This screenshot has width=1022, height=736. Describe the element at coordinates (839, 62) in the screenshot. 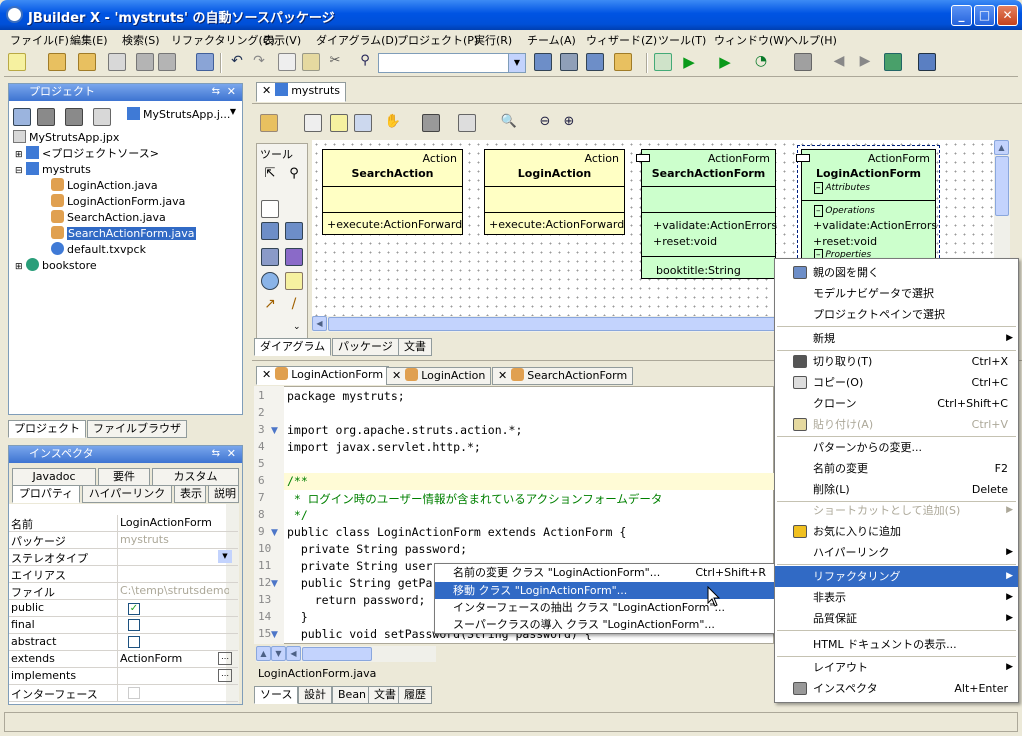

I see `back-icon: ◀` at that location.